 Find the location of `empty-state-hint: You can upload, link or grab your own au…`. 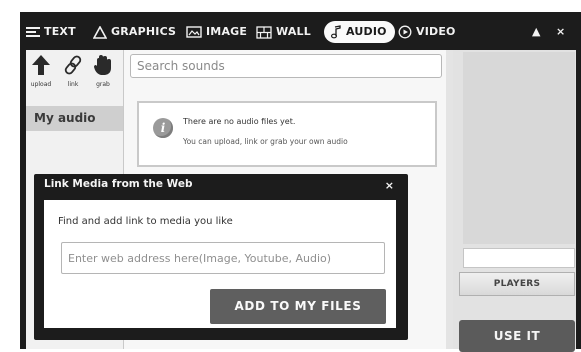

empty-state-hint: You can upload, link or grab your own au… is located at coordinates (265, 141).